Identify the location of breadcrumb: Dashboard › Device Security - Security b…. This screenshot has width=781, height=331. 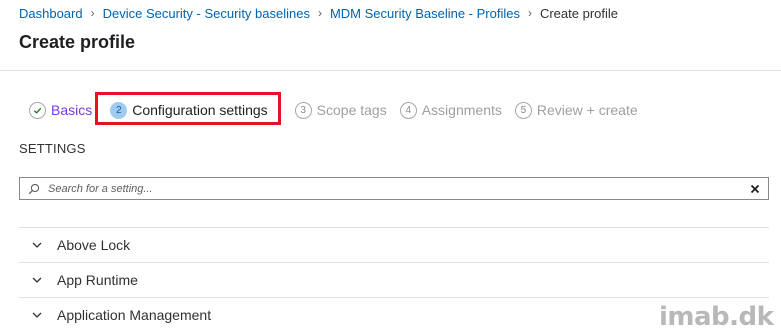
(318, 13).